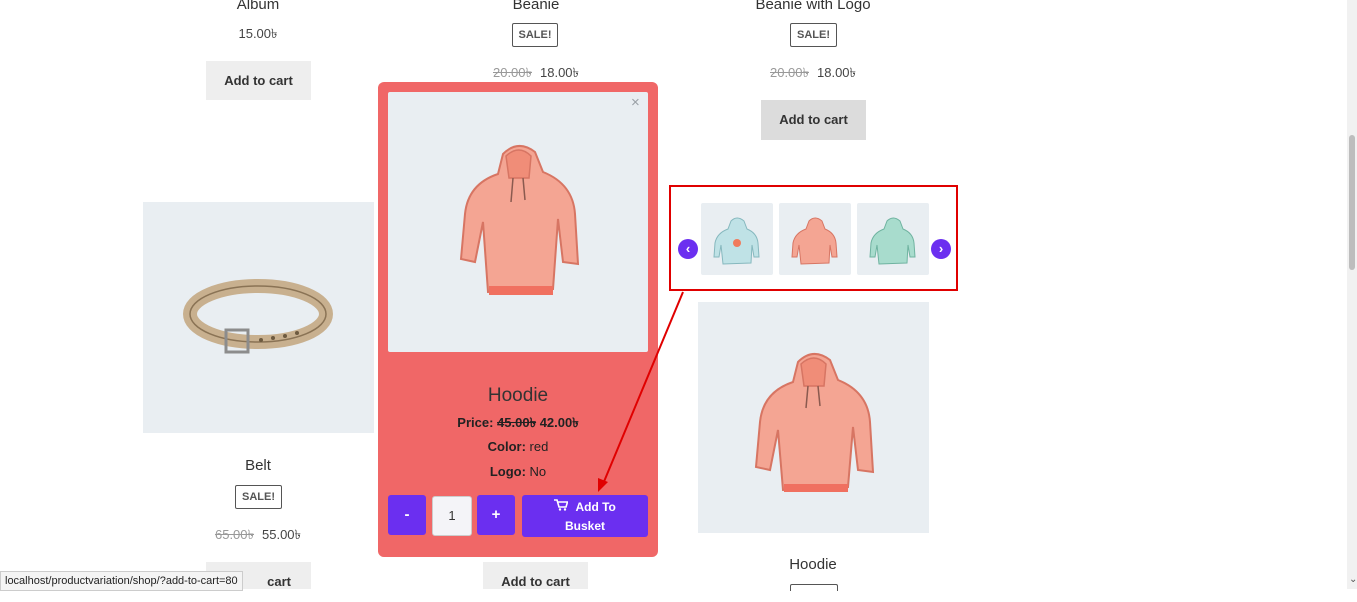 This screenshot has width=1357, height=602. What do you see at coordinates (1353, 579) in the screenshot?
I see `scroll-down-icon: ⌄` at bounding box center [1353, 579].